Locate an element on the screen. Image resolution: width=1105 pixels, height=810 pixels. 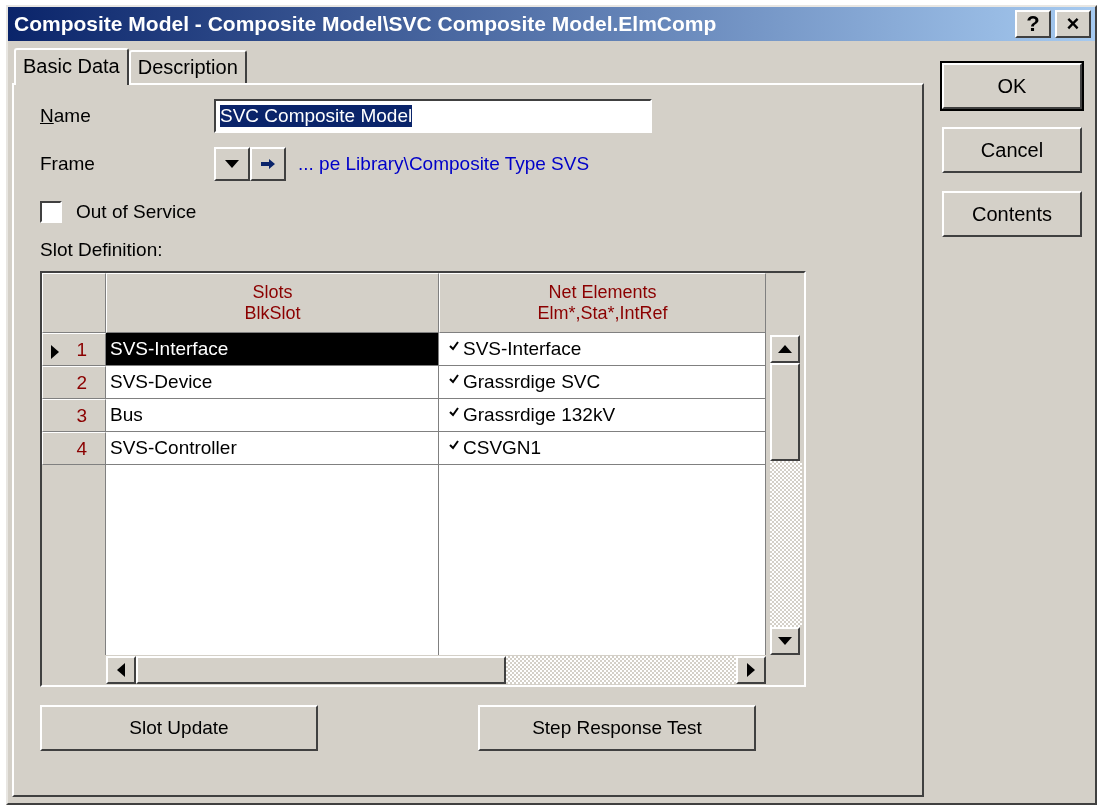
tab: Basic Data is located at coordinates (71, 66).